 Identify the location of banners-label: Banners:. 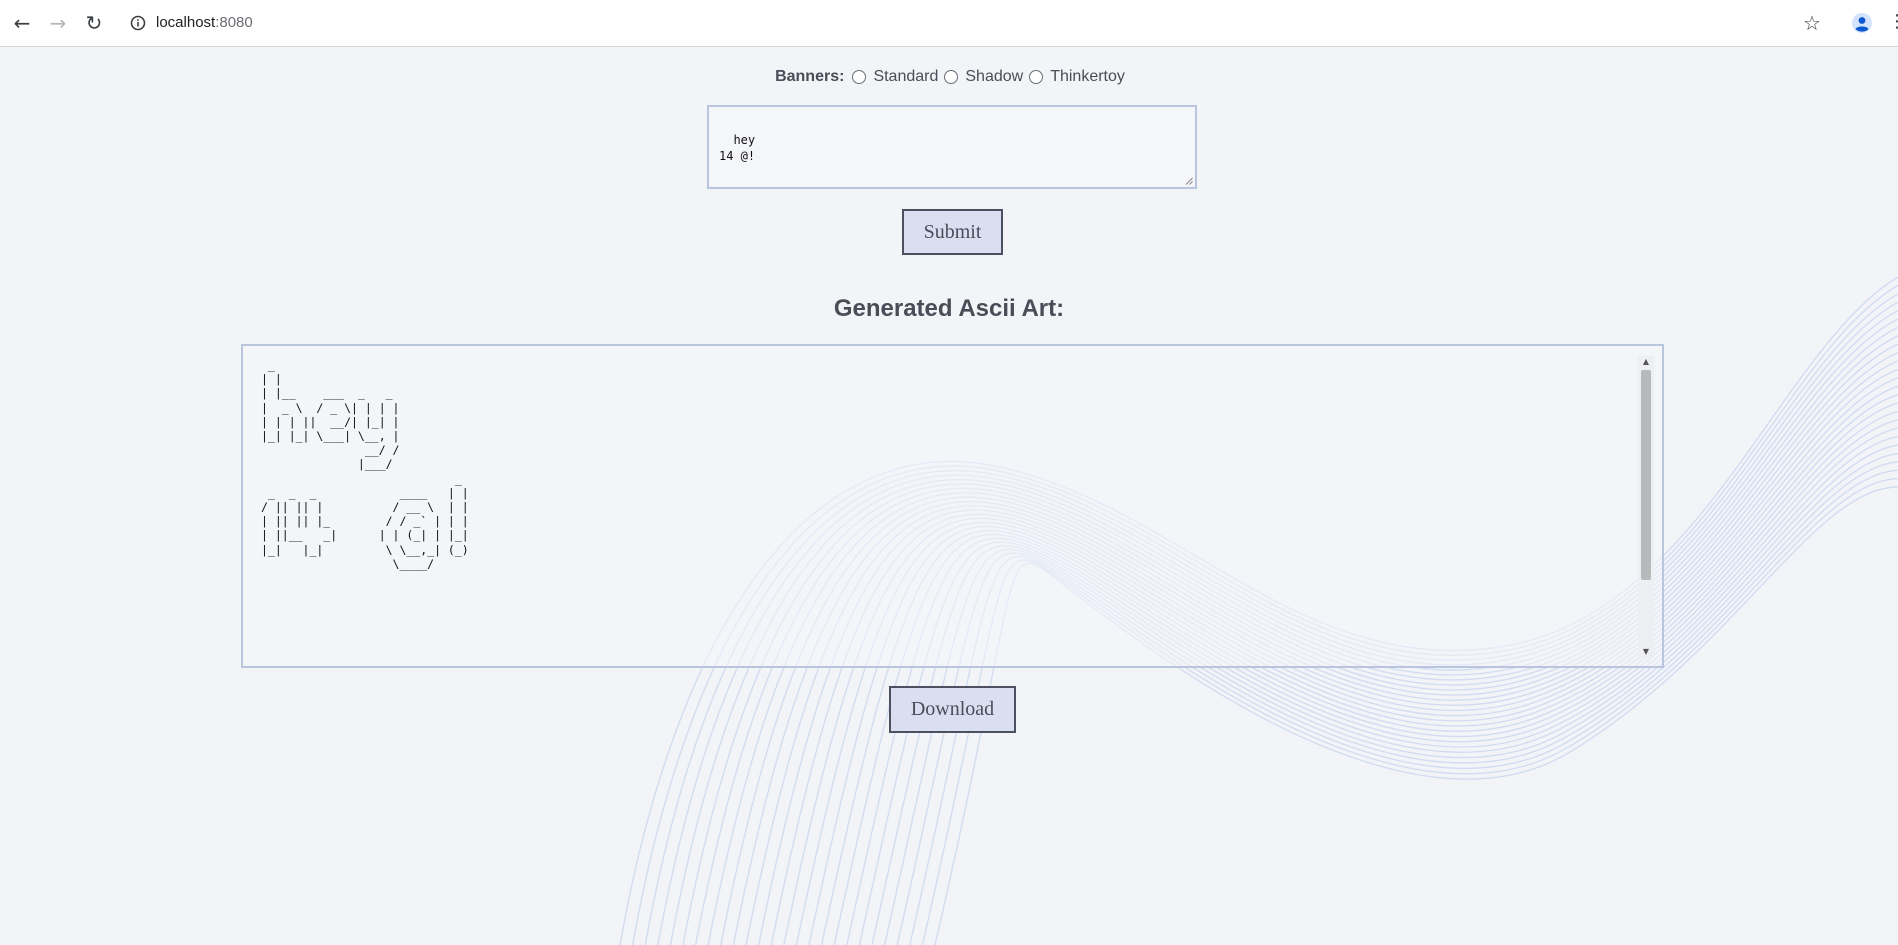
(810, 76).